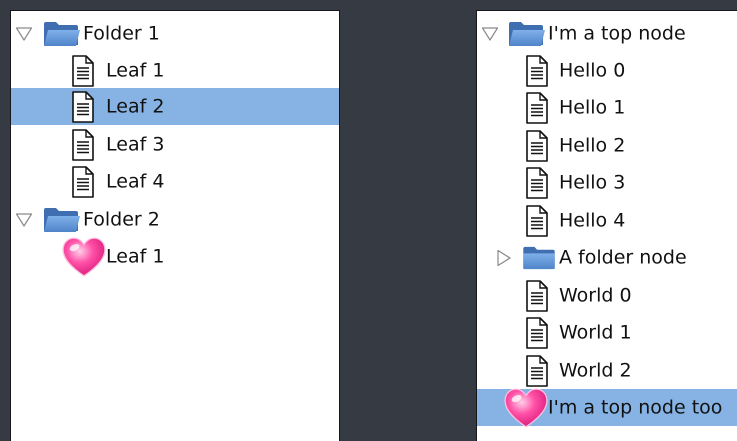 Image resolution: width=737 pixels, height=441 pixels. I want to click on tree-item-world-0: World 0, so click(607, 295).